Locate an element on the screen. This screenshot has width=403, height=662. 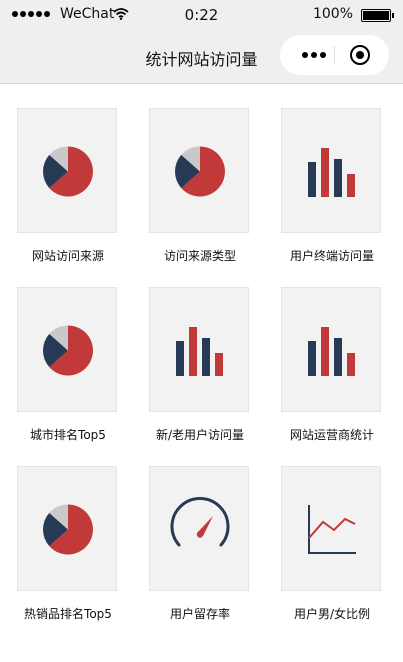
chart-menu-label: 用户男/女比例 is located at coordinates (332, 614).